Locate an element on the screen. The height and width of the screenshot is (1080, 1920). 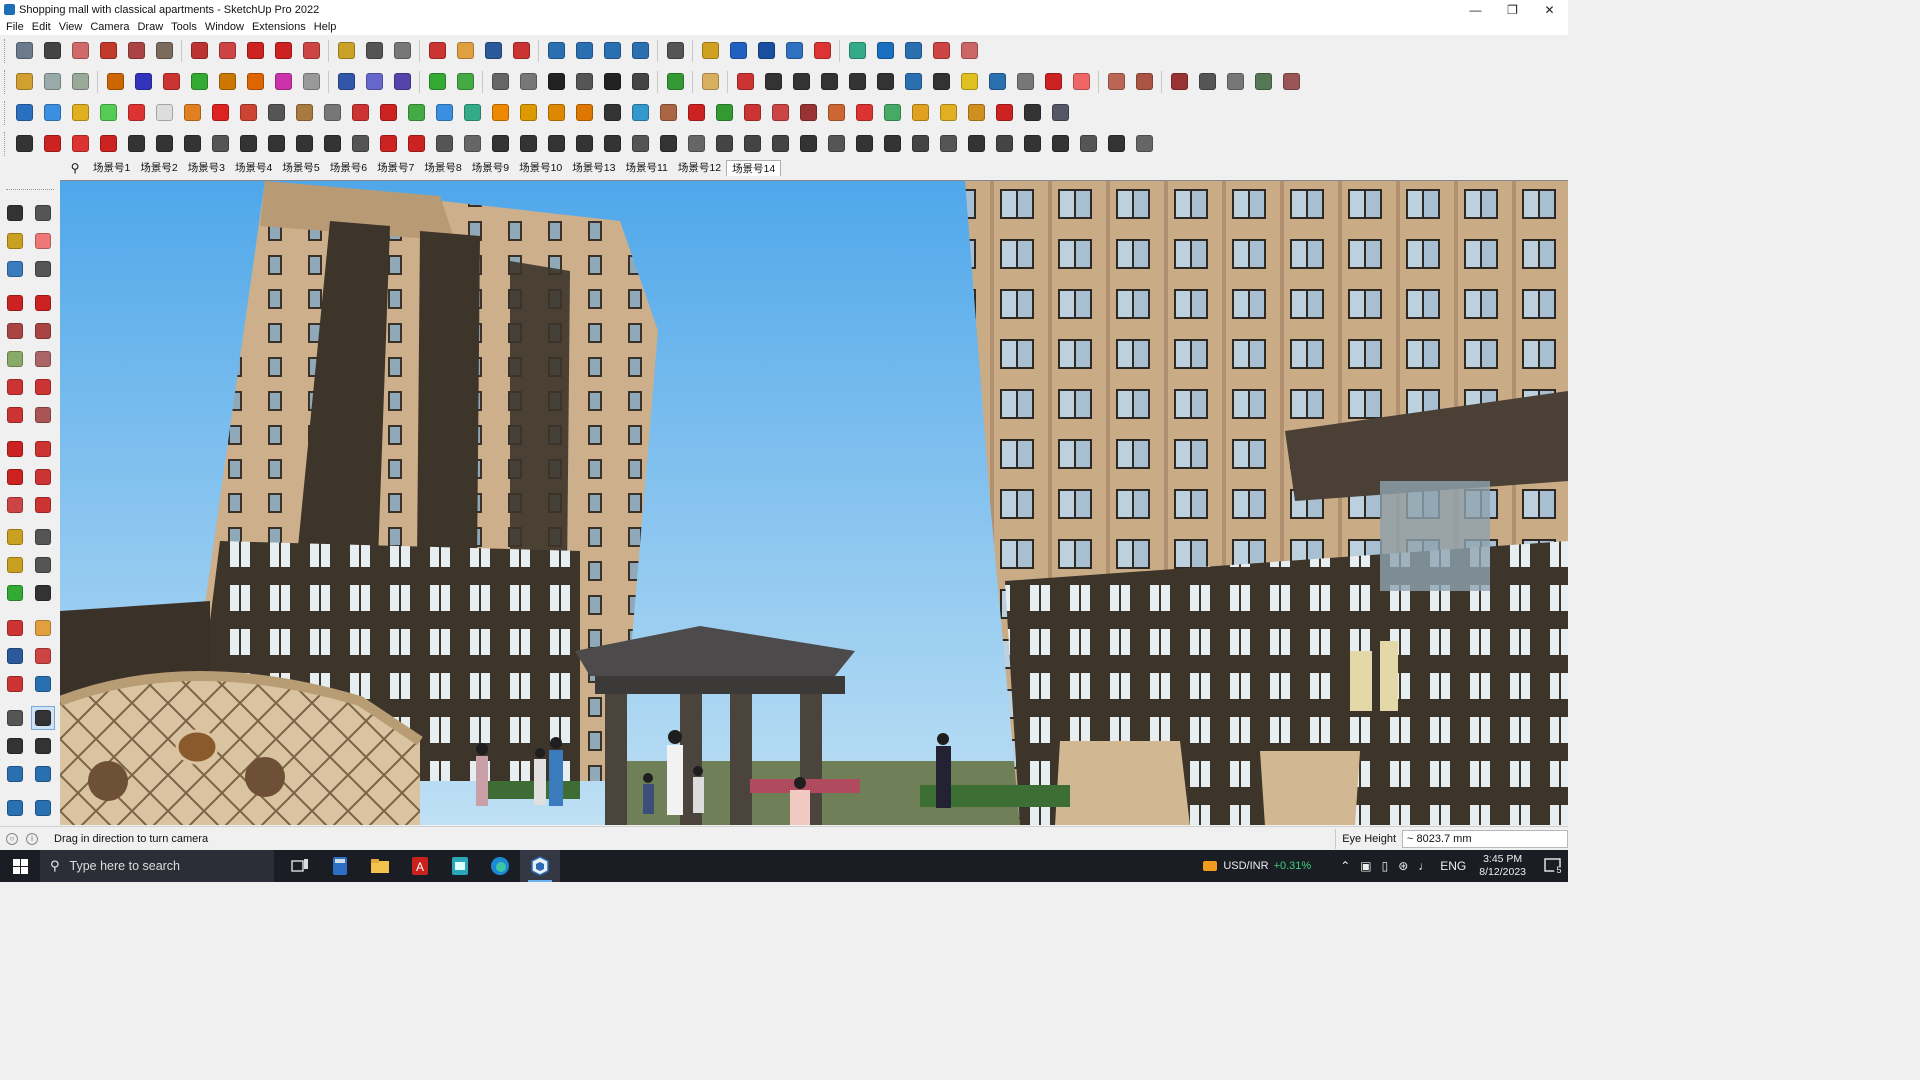
offset-tool-icon is located at coordinates (43, 505).